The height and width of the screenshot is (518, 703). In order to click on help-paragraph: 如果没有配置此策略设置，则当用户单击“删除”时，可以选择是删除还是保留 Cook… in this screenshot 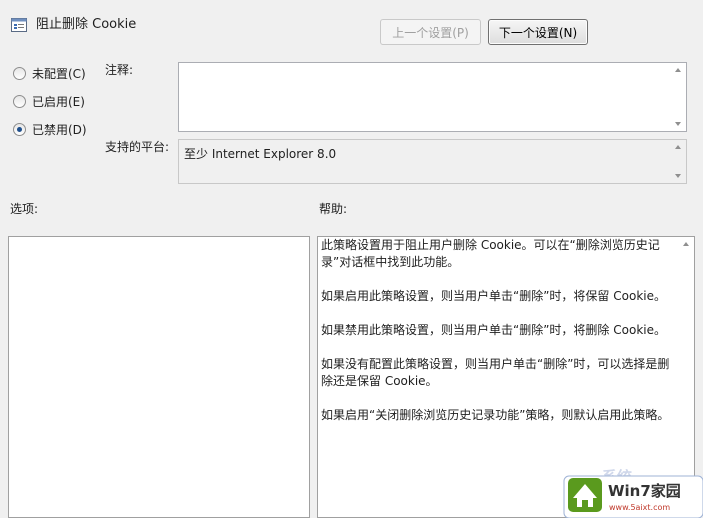, I will do `click(495, 372)`.